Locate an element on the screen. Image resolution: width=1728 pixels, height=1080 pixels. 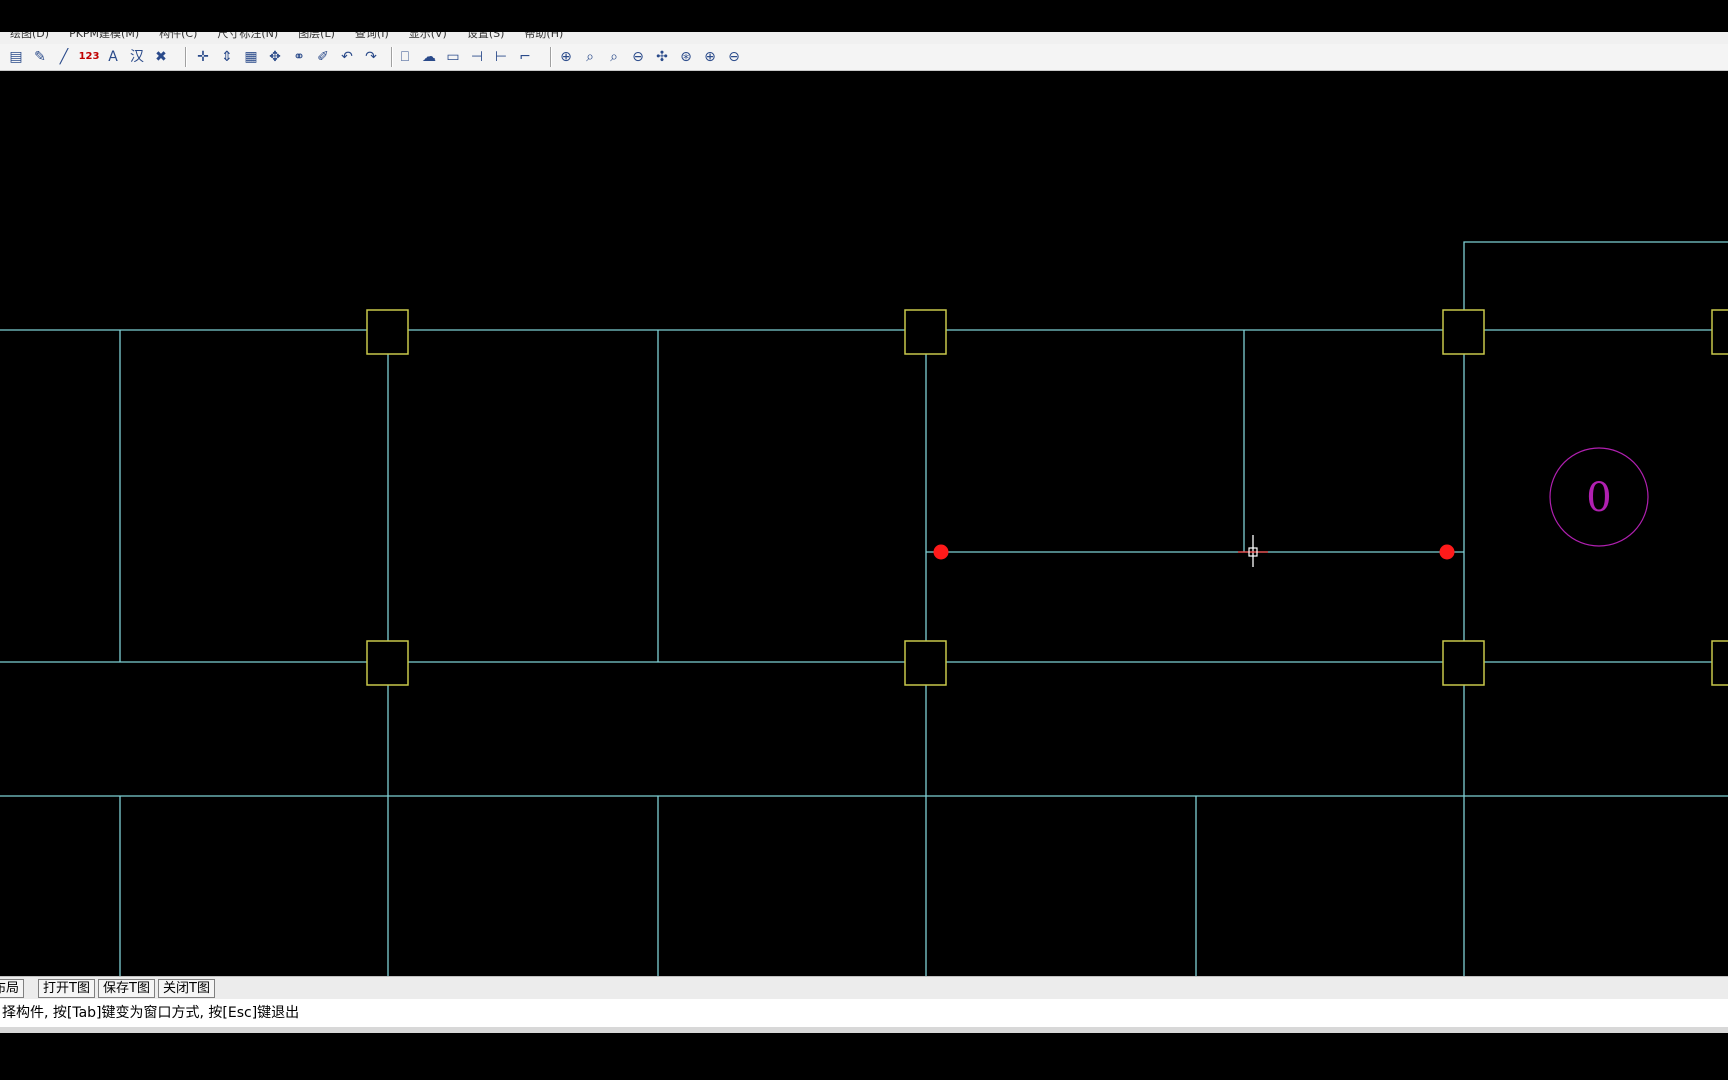
menu-item: 图层(L) is located at coordinates (316, 36).